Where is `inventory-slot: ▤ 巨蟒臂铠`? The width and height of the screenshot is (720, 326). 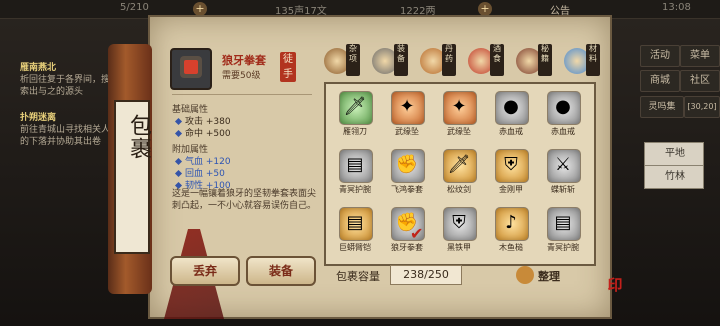 inventory-slot: ▤ 巨蟒臂铠 is located at coordinates (357, 228).